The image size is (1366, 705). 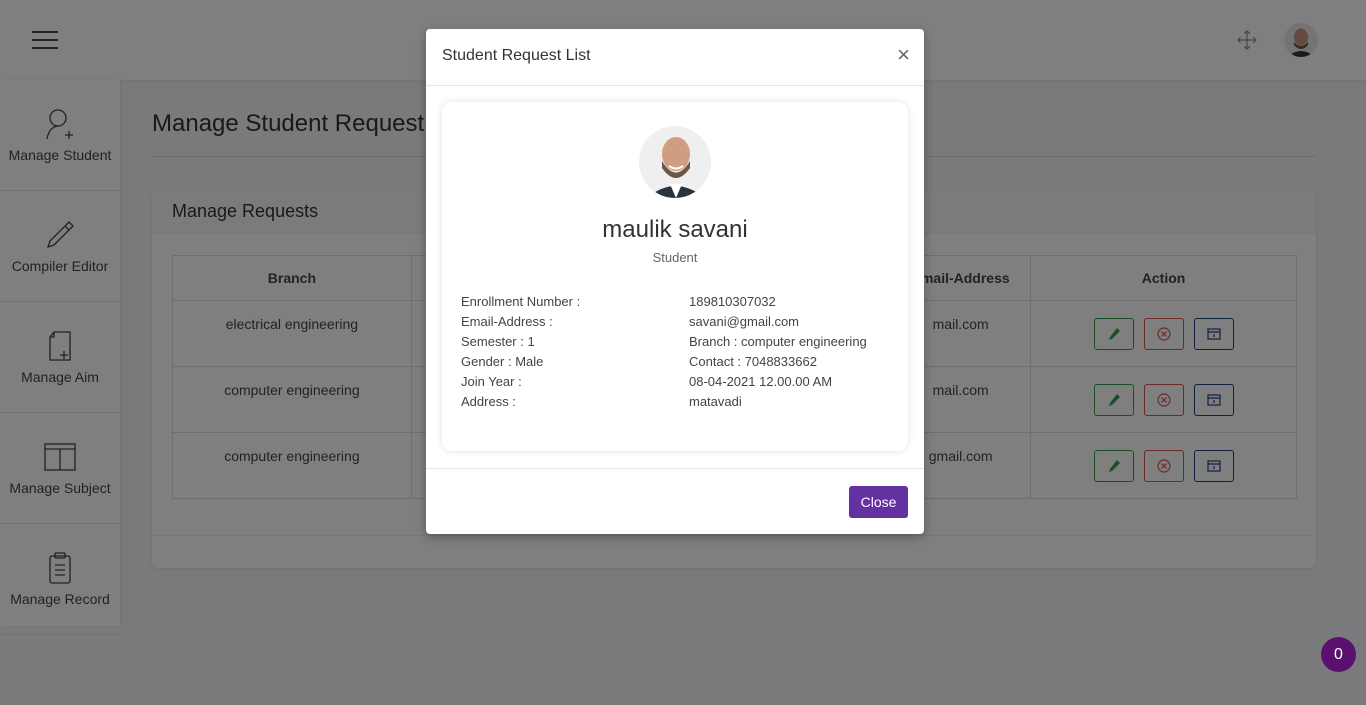 I want to click on modal-footer-divider, so click(x=675, y=468).